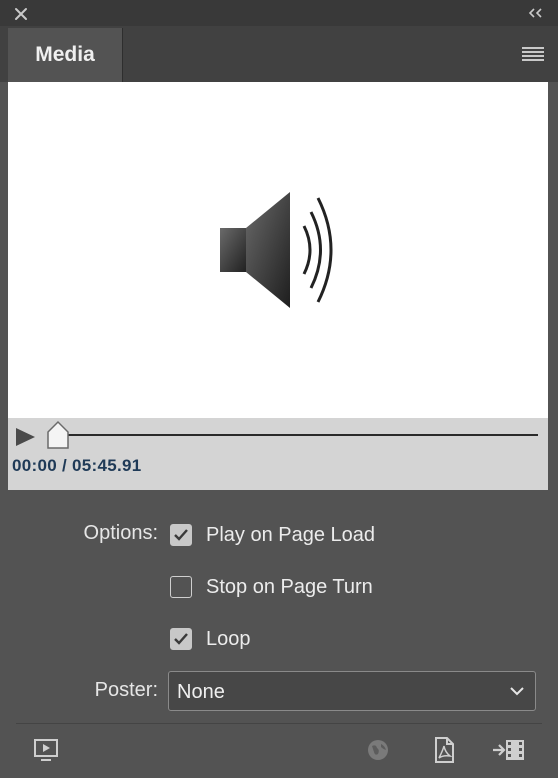 The width and height of the screenshot is (558, 778). What do you see at coordinates (378, 750) in the screenshot?
I see `globe-icon` at bounding box center [378, 750].